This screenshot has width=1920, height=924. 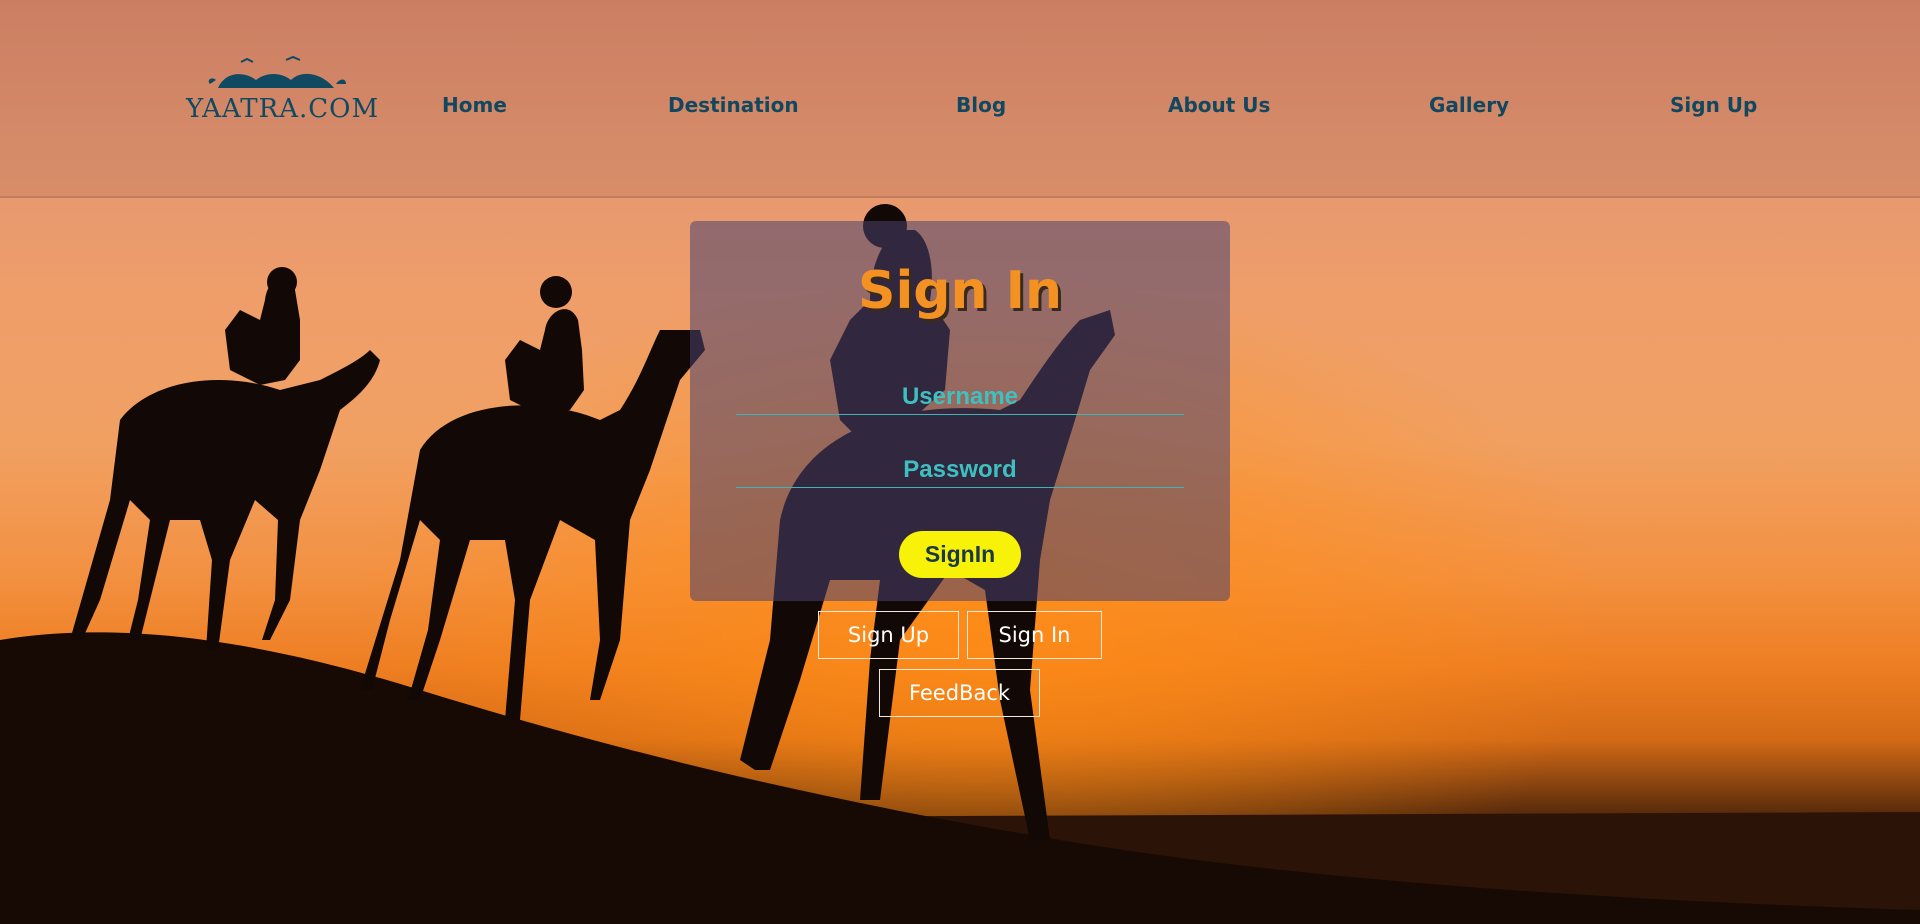 What do you see at coordinates (981, 105) in the screenshot?
I see `nav-blog: Blog` at bounding box center [981, 105].